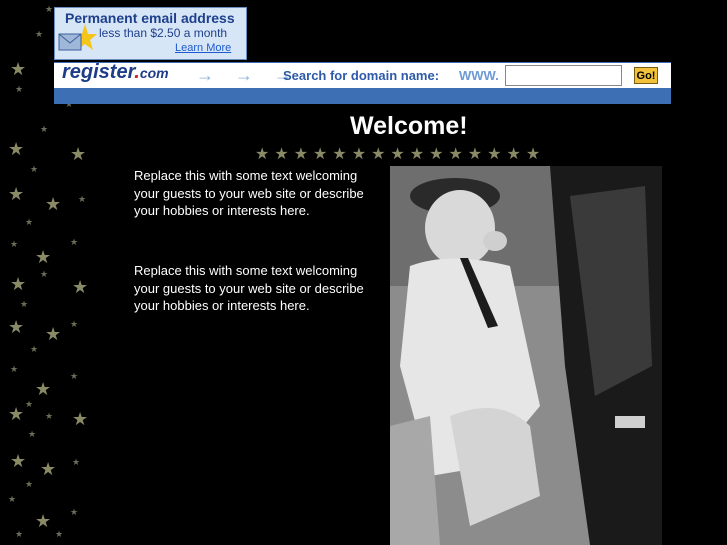 The height and width of the screenshot is (545, 727). Describe the element at coordinates (479, 75) in the screenshot. I see `www-prefix: WWW.` at that location.